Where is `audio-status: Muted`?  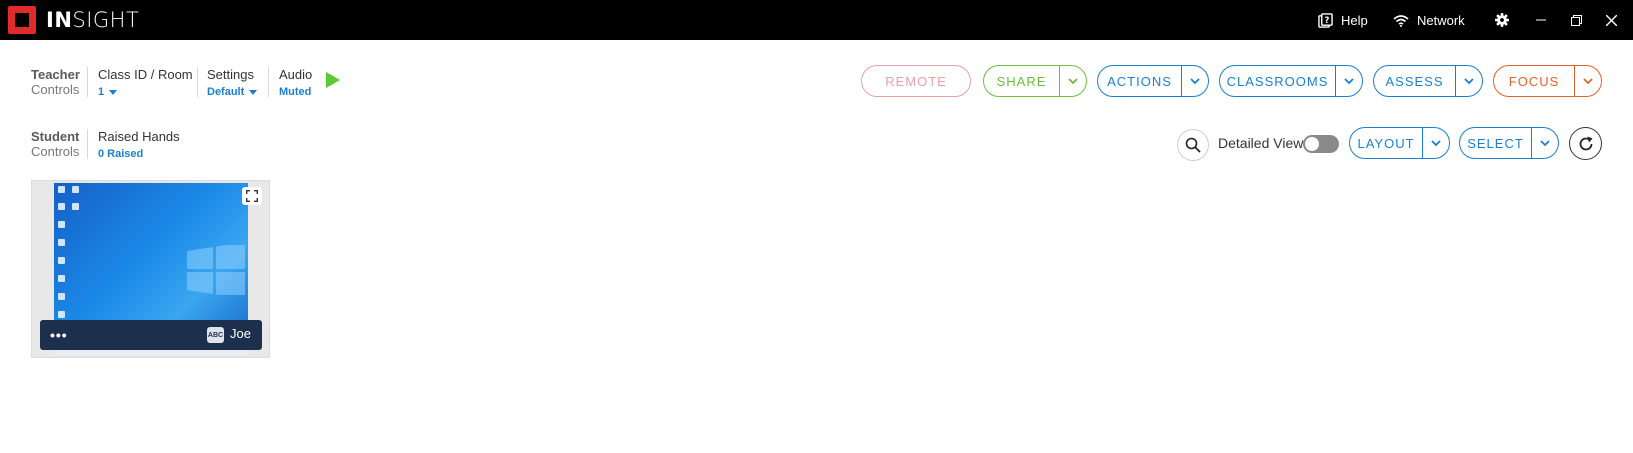
audio-status: Muted is located at coordinates (295, 92).